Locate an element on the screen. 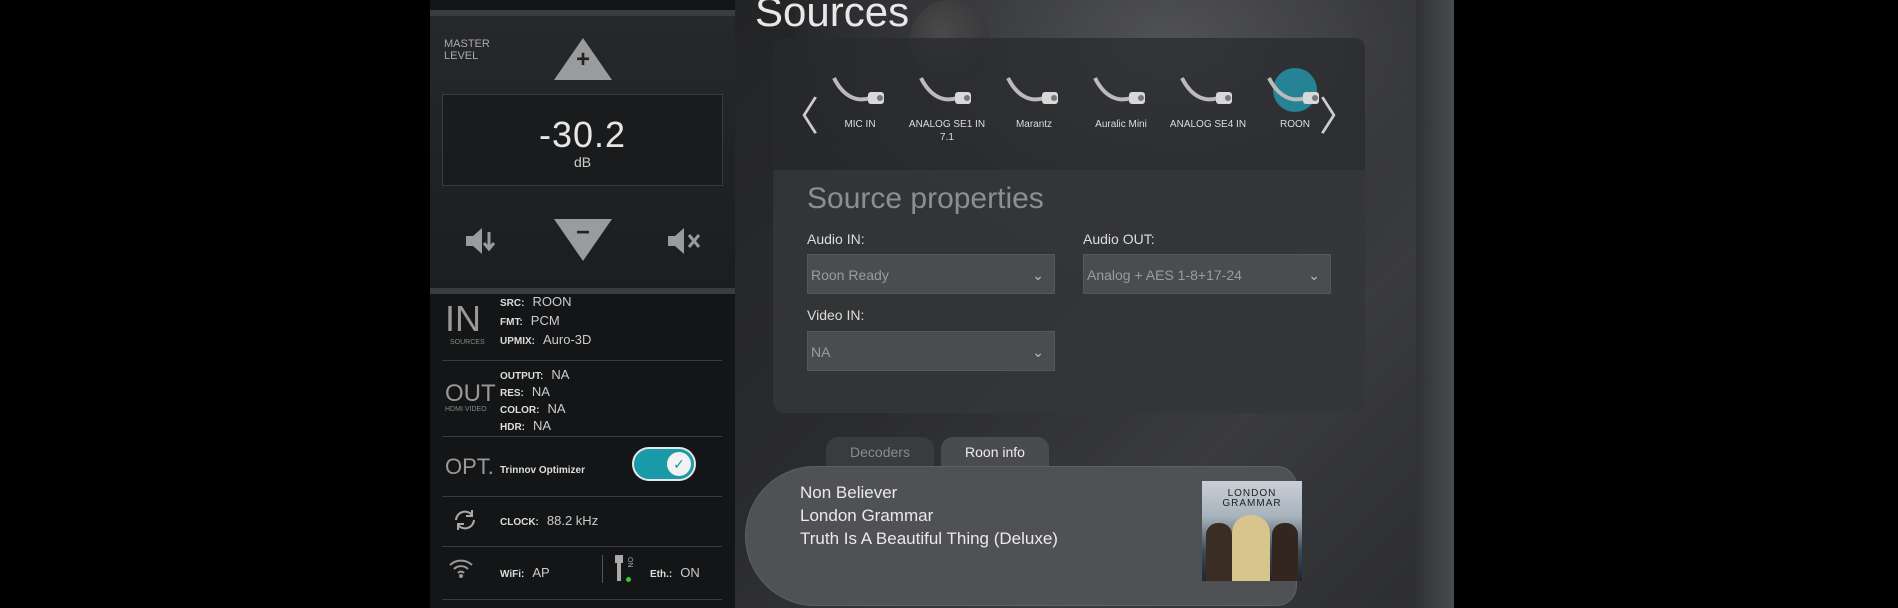 The width and height of the screenshot is (1898, 608). mute-icon is located at coordinates (684, 241).